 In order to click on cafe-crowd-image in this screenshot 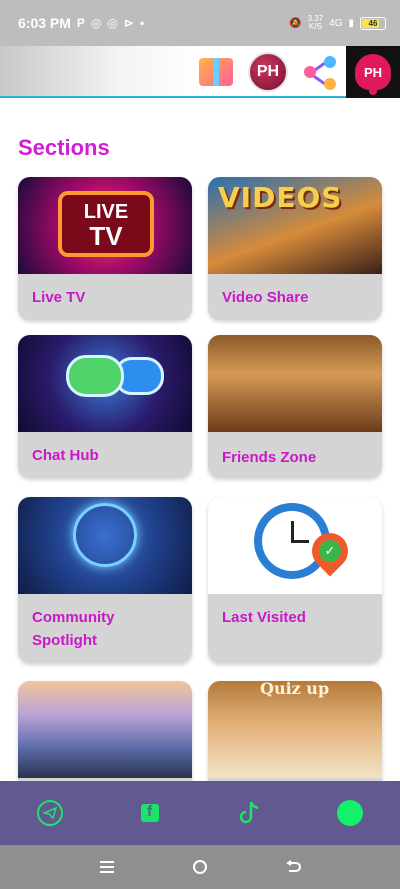, I will do `click(295, 383)`.